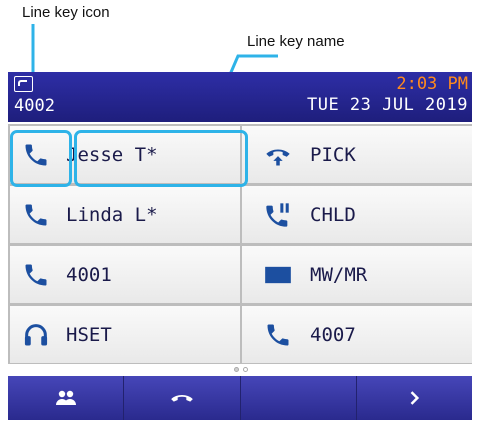 Image resolution: width=479 pixels, height=422 pixels. What do you see at coordinates (66, 12) in the screenshot?
I see `line-key-icon-annotation: Line key icon` at bounding box center [66, 12].